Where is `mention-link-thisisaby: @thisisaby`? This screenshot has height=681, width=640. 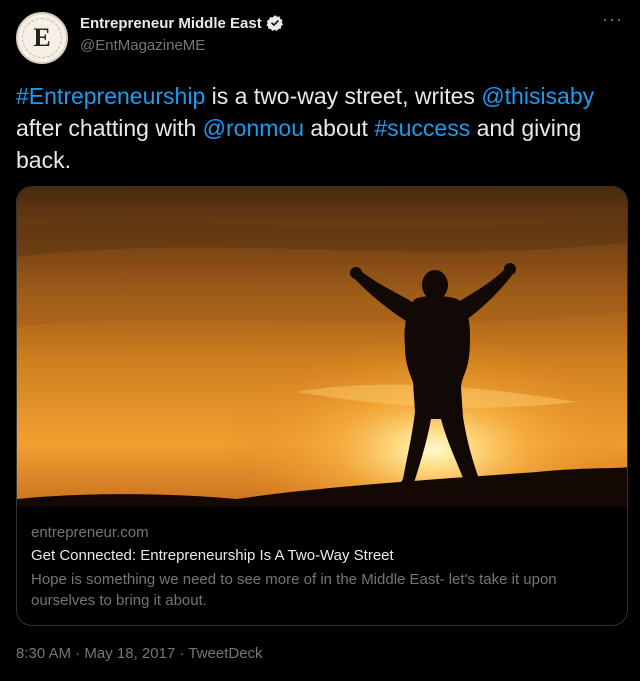 mention-link-thisisaby: @thisisaby is located at coordinates (537, 96).